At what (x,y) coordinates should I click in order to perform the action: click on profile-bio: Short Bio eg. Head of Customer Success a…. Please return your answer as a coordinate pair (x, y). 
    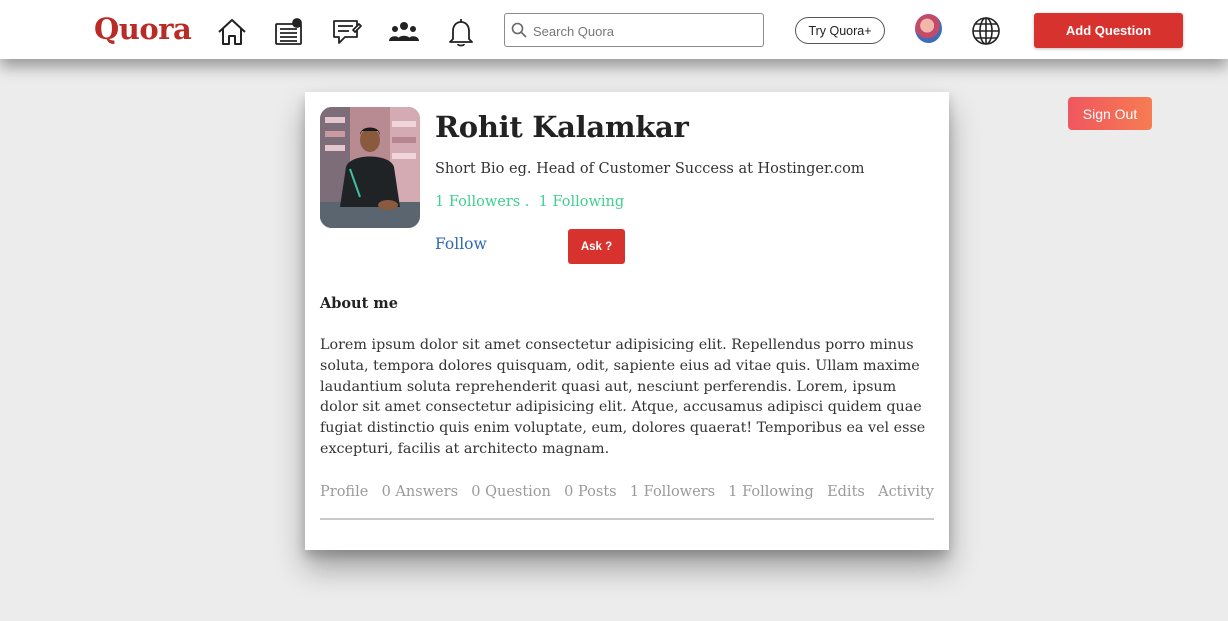
    Looking at the image, I should click on (650, 169).